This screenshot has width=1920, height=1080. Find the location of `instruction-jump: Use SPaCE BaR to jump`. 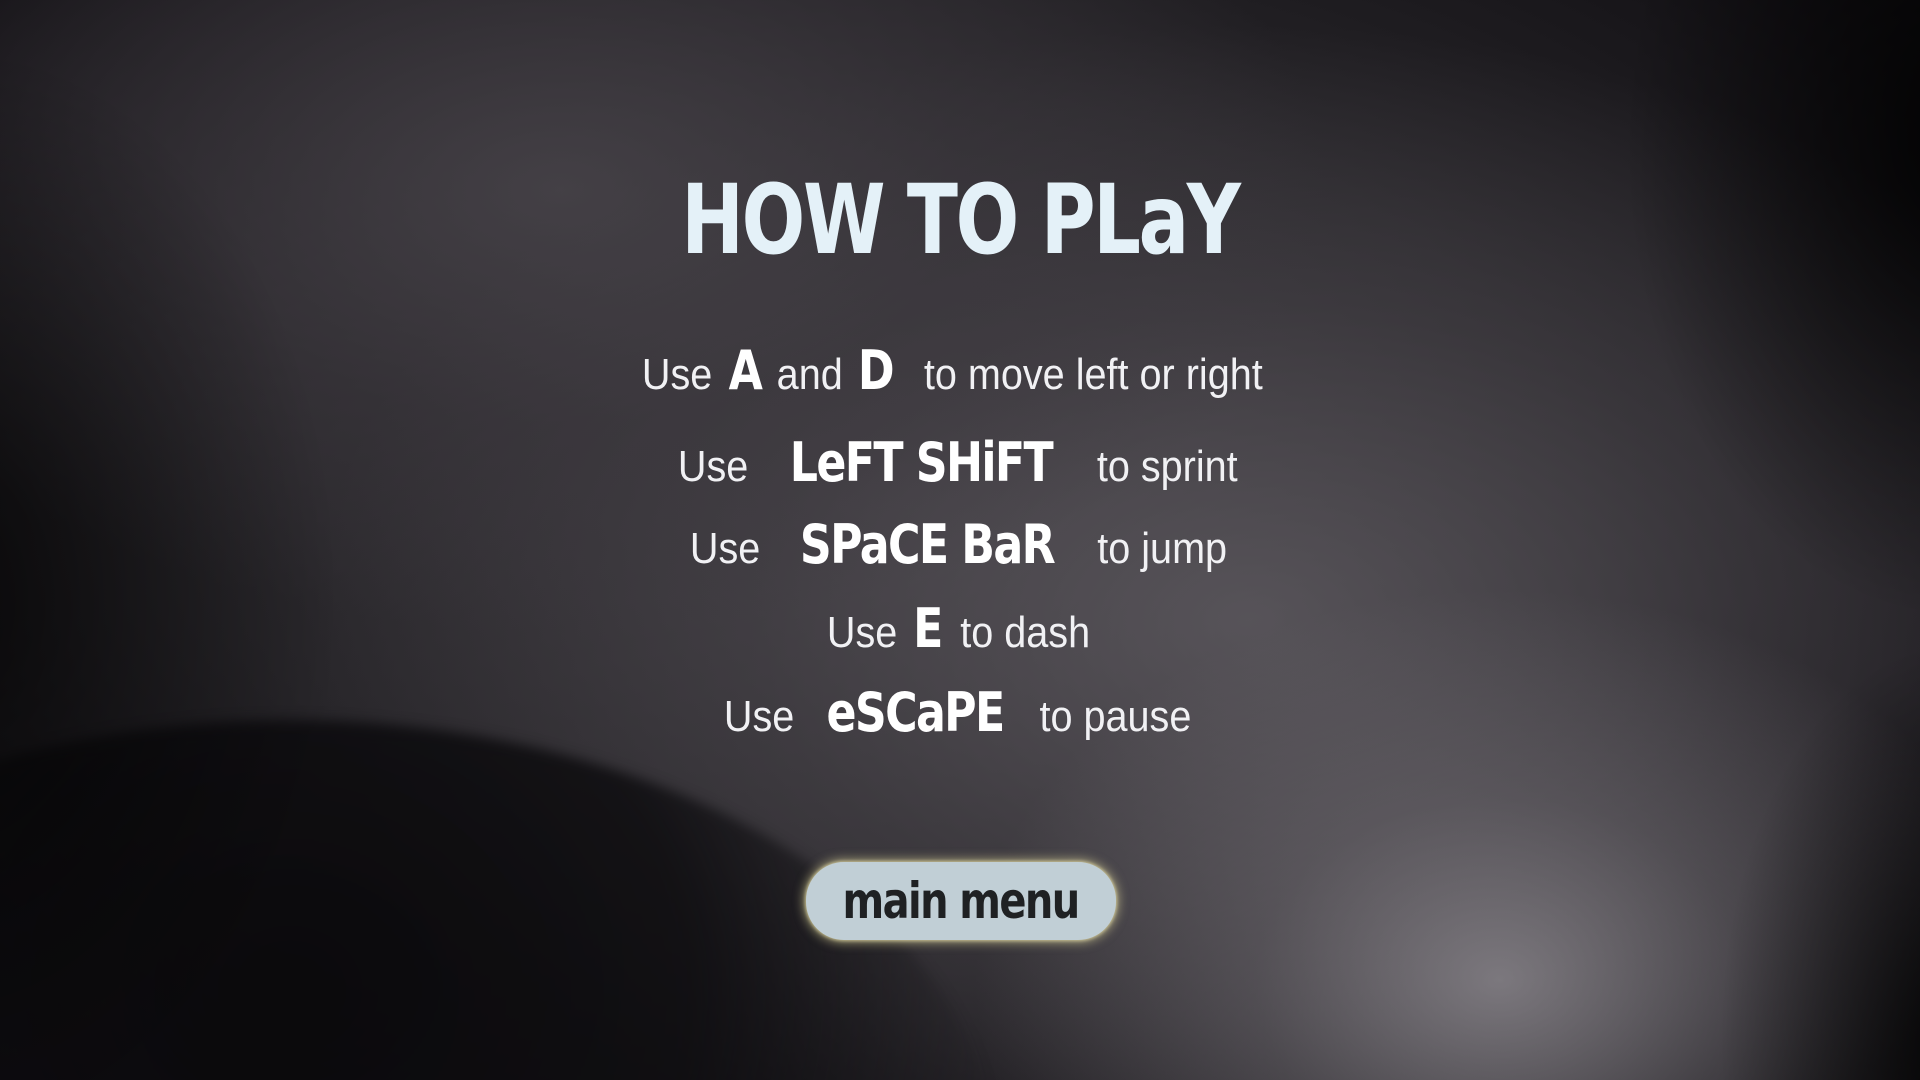

instruction-jump: Use SPaCE BaR to jump is located at coordinates (960, 545).